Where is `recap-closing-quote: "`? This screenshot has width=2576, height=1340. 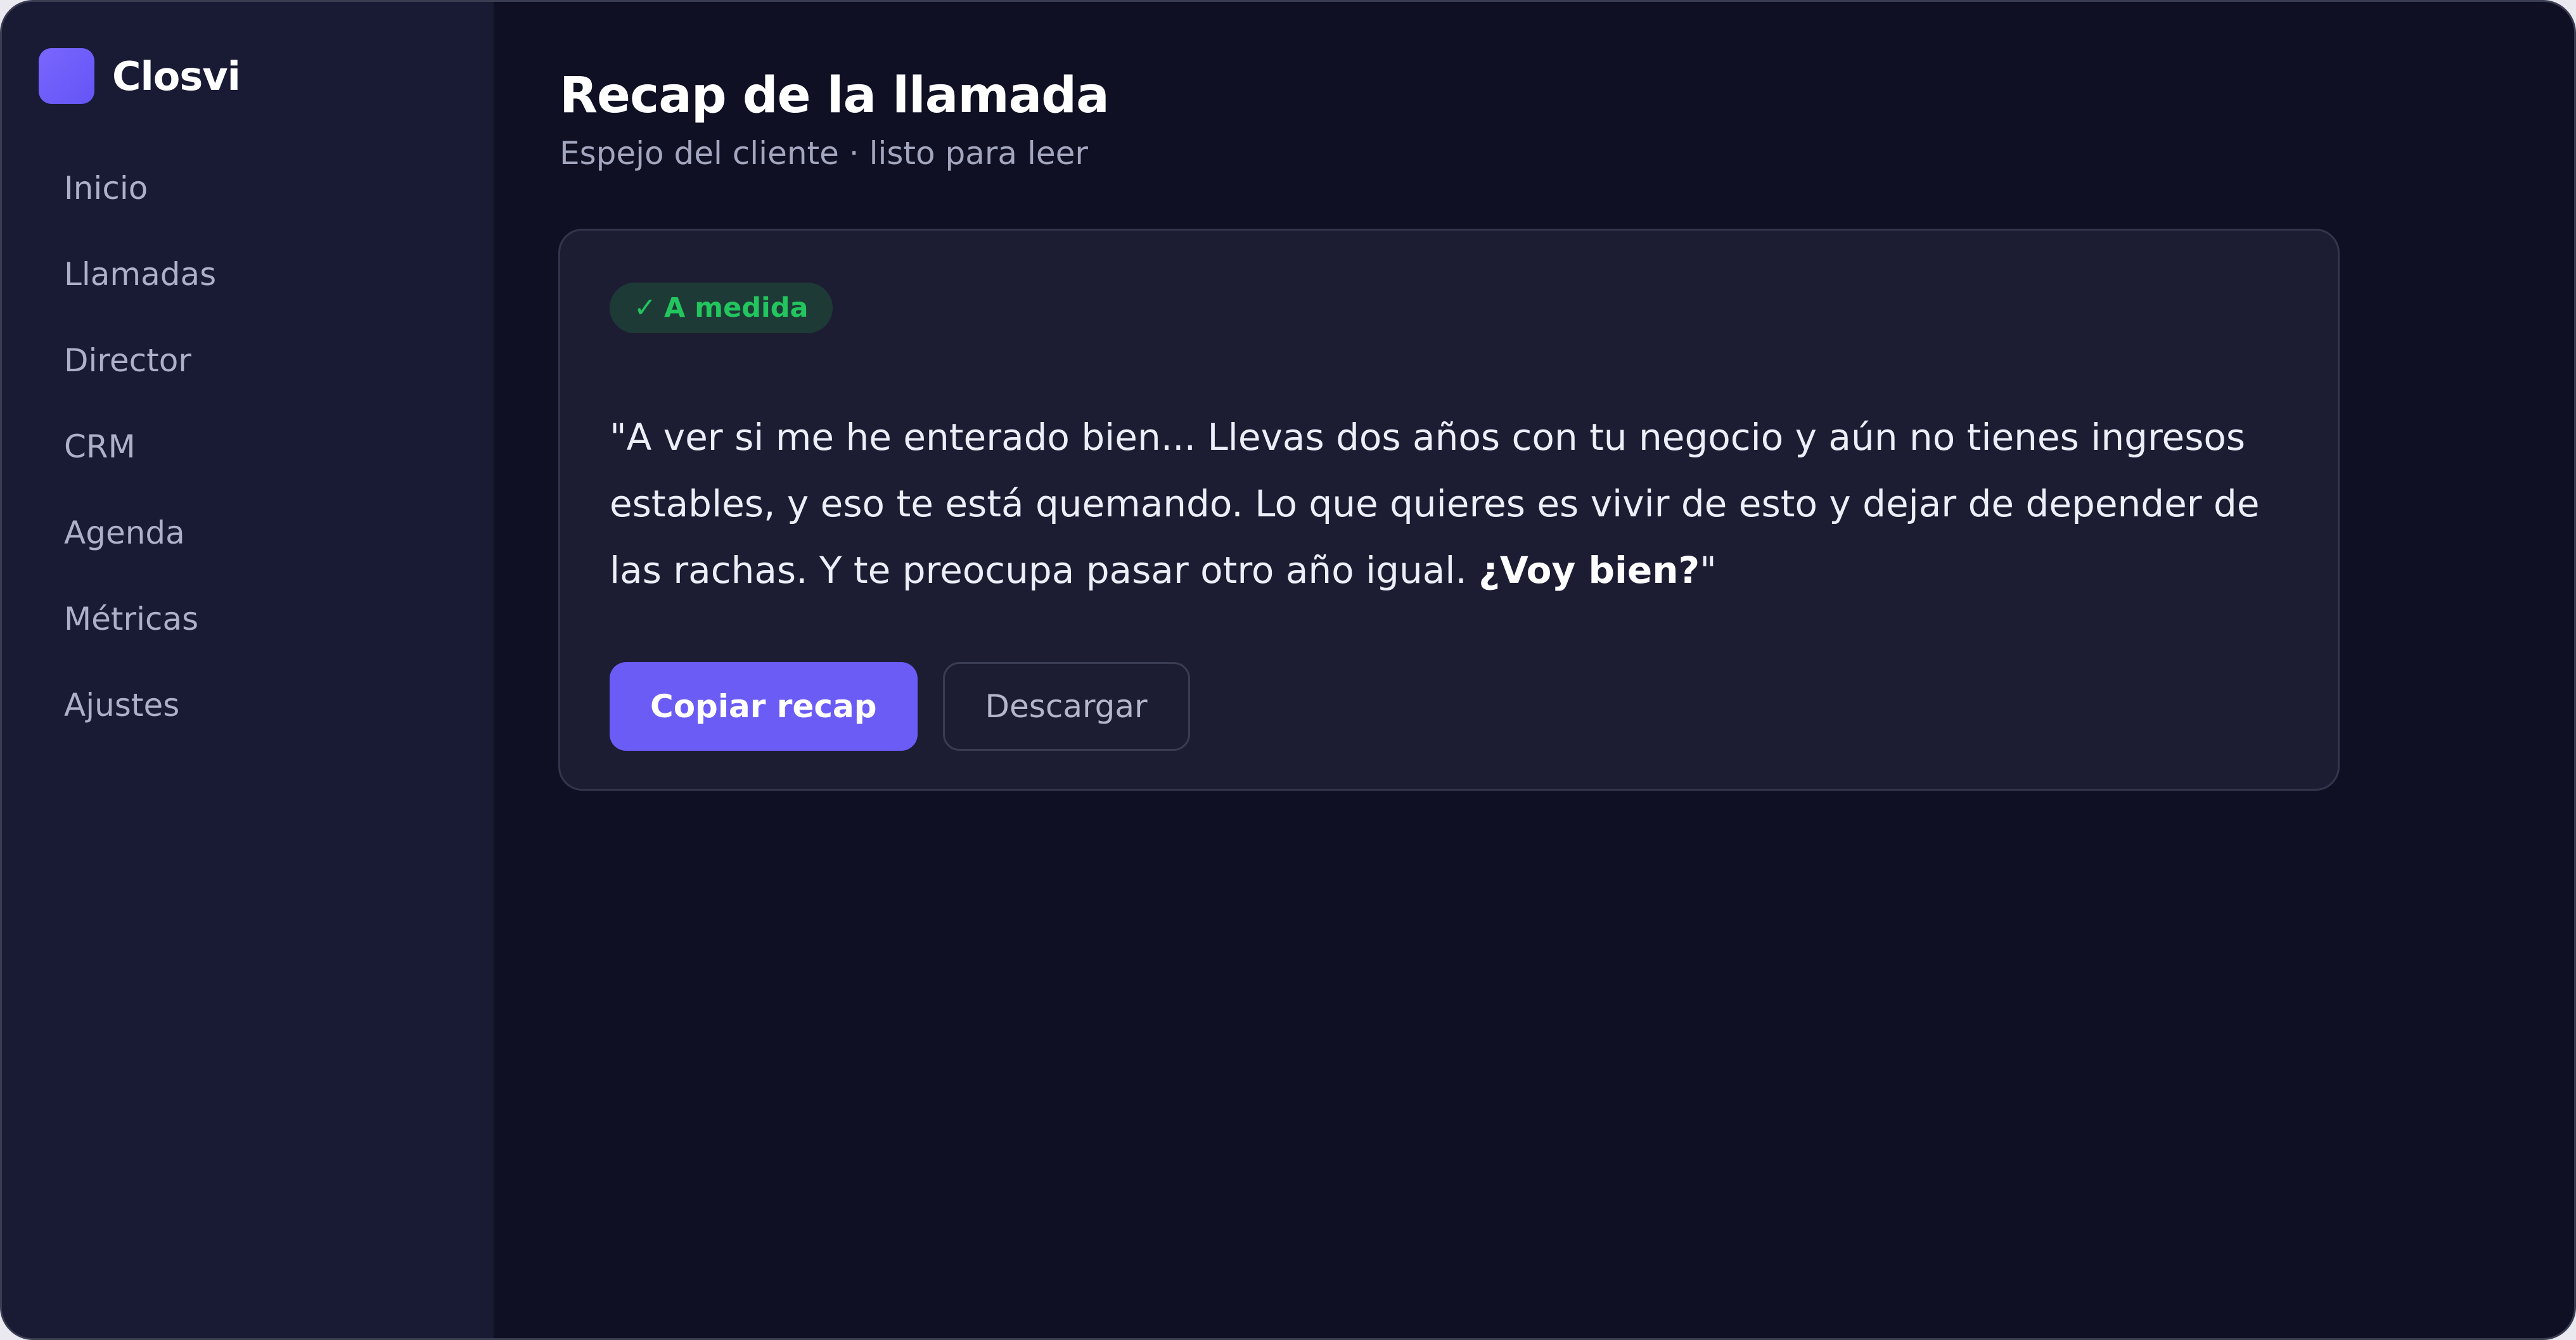 recap-closing-quote: " is located at coordinates (1708, 570).